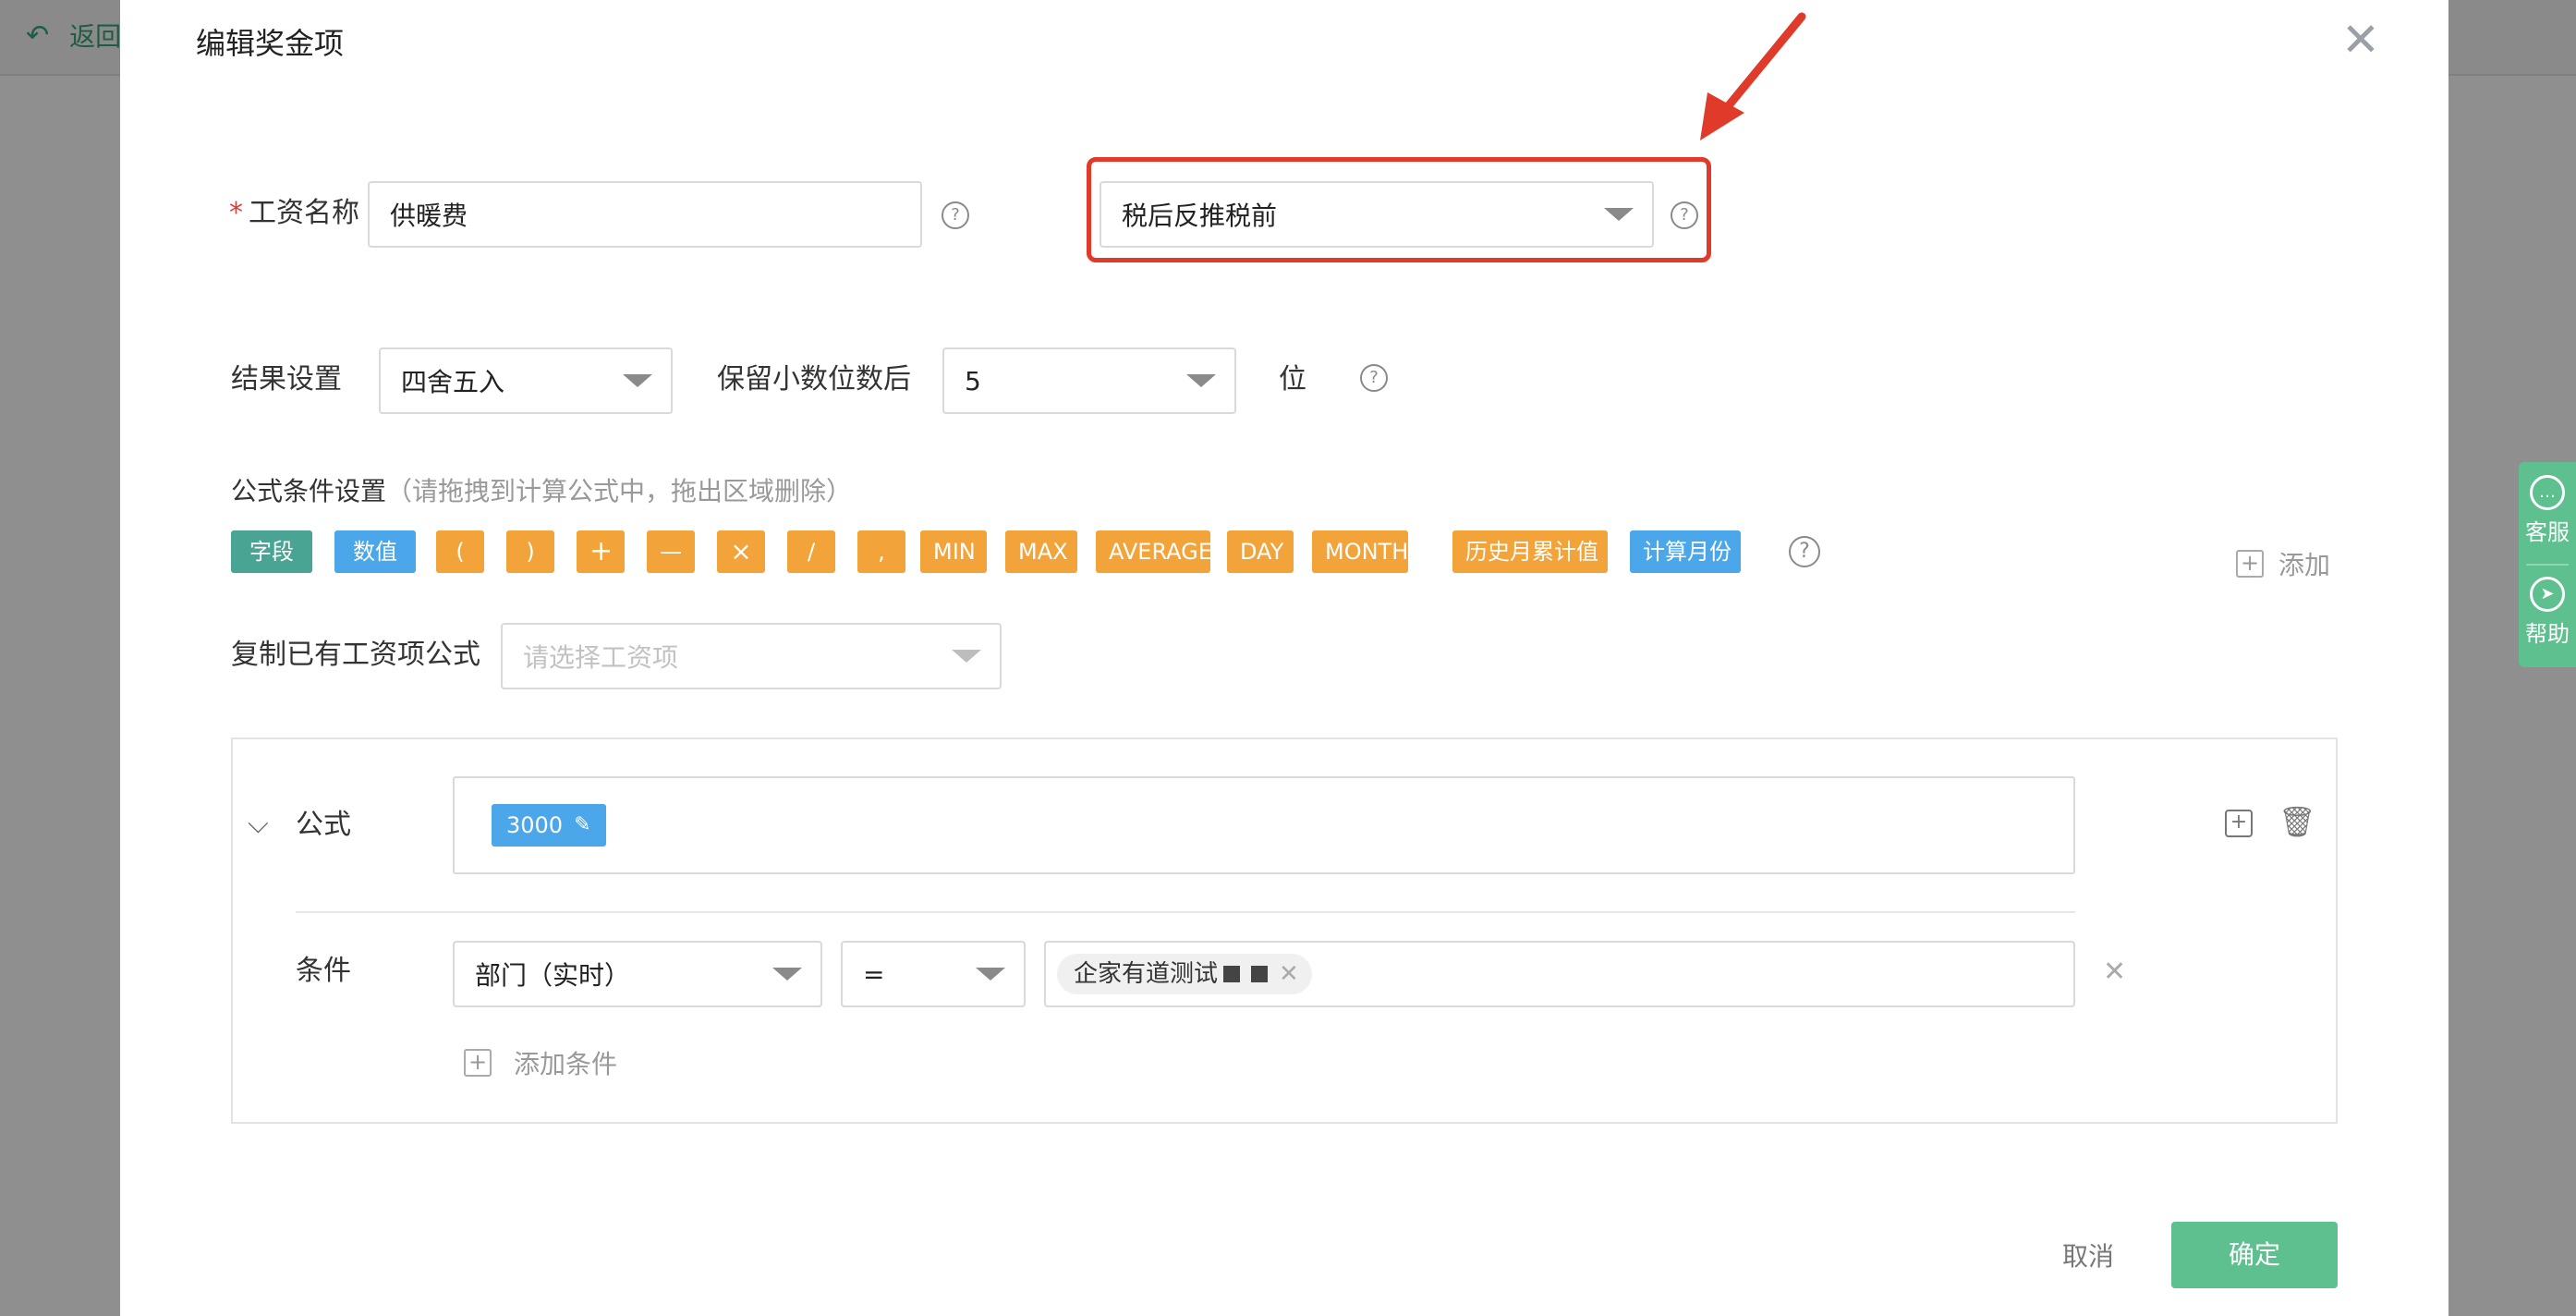 This screenshot has height=1316, width=2576. What do you see at coordinates (1530, 551) in the screenshot?
I see `token-history-cumulative: 历史月累计值` at bounding box center [1530, 551].